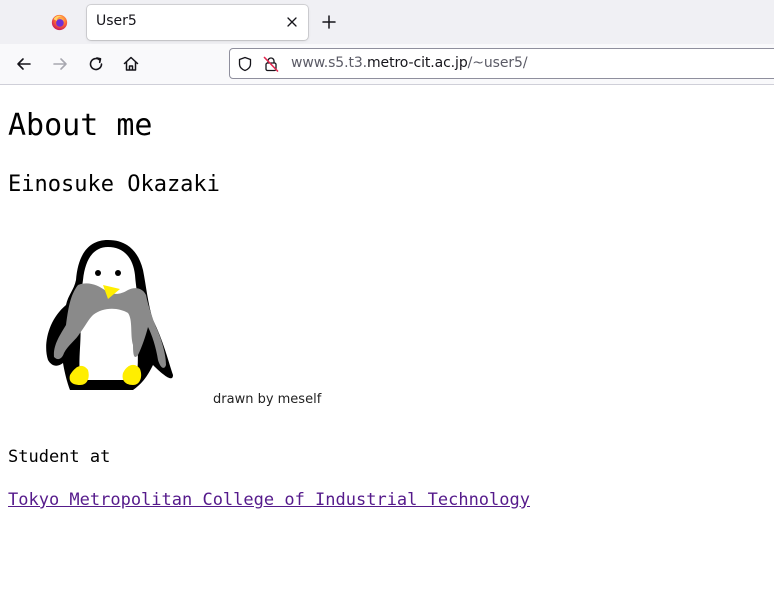  Describe the element at coordinates (24, 64) in the screenshot. I see `back-arrow-icon` at that location.